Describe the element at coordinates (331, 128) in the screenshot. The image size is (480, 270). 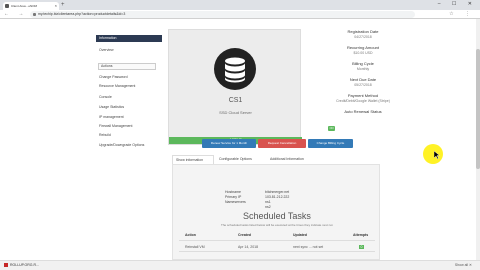
I see `auto-renewal-toggle: ON` at that location.